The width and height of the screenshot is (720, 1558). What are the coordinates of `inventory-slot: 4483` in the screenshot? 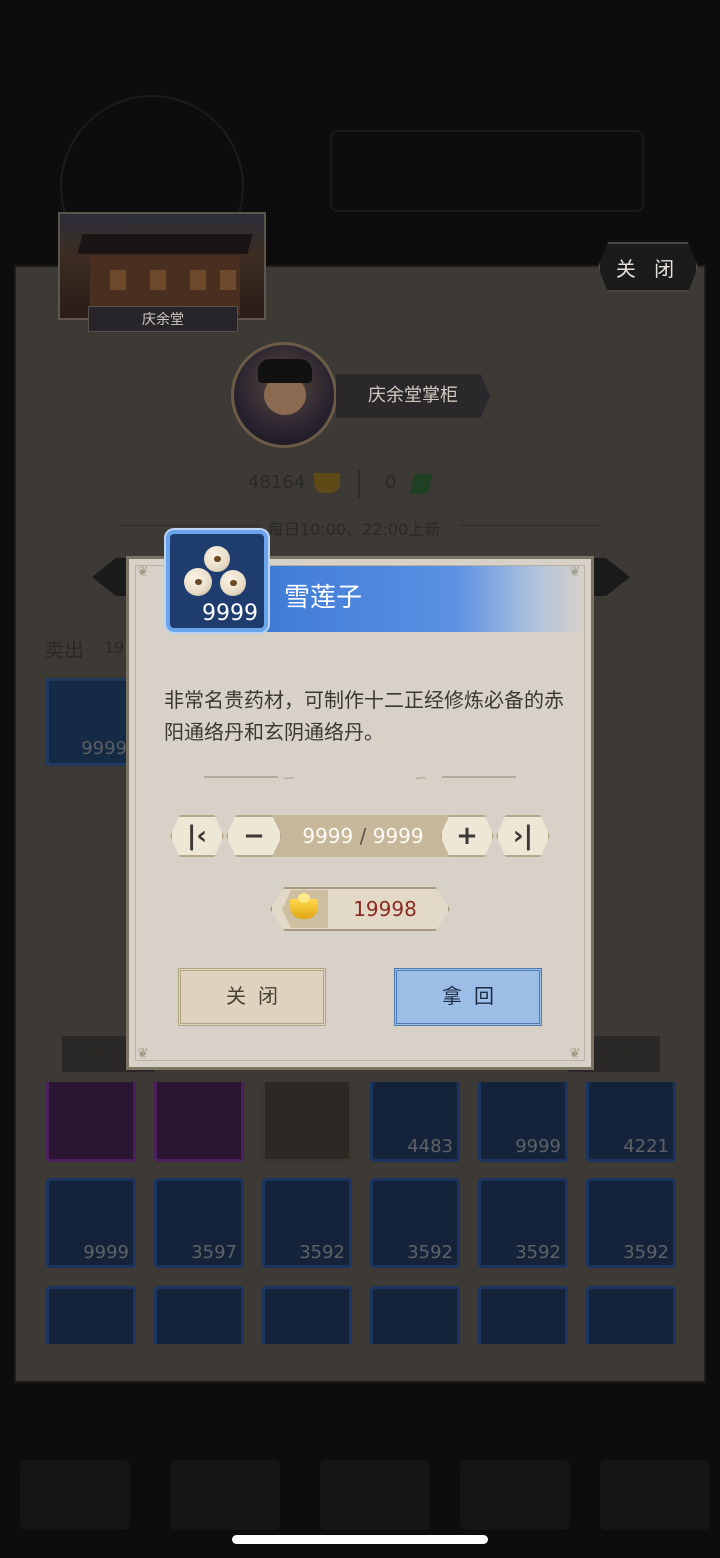 It's located at (415, 1122).